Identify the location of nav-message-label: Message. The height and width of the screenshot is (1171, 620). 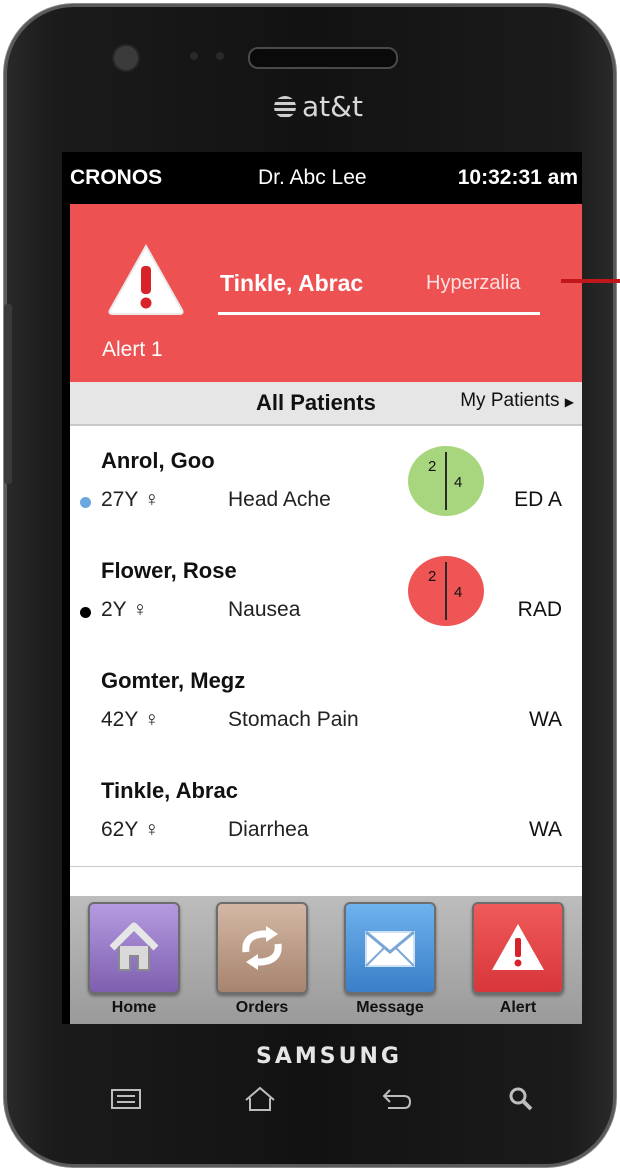
(390, 1007).